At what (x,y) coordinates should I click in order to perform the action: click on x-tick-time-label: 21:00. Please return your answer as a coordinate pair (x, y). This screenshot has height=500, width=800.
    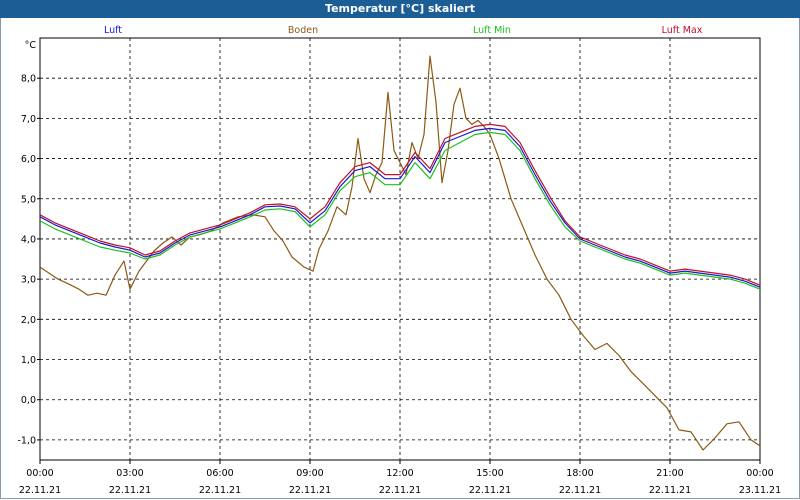
    Looking at the image, I should click on (669, 473).